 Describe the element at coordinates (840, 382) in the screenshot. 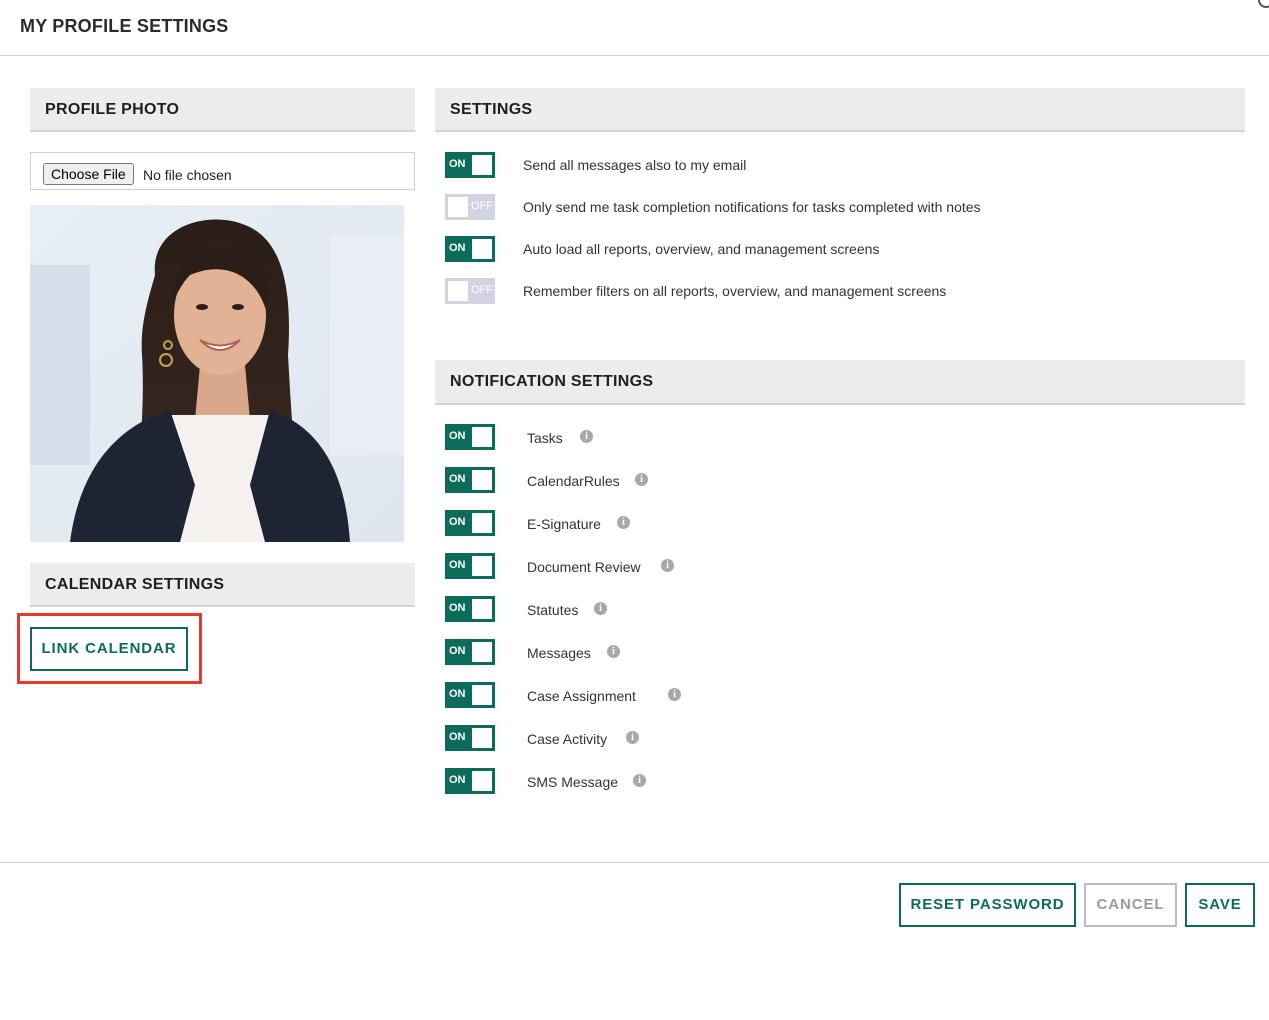

I see `notification-section-header: NOTIFICATION SETTINGS` at that location.